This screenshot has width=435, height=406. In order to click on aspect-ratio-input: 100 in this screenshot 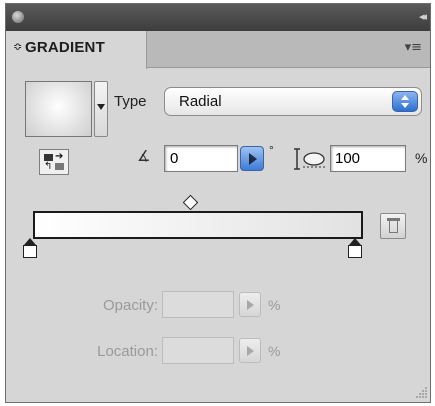, I will do `click(368, 158)`.